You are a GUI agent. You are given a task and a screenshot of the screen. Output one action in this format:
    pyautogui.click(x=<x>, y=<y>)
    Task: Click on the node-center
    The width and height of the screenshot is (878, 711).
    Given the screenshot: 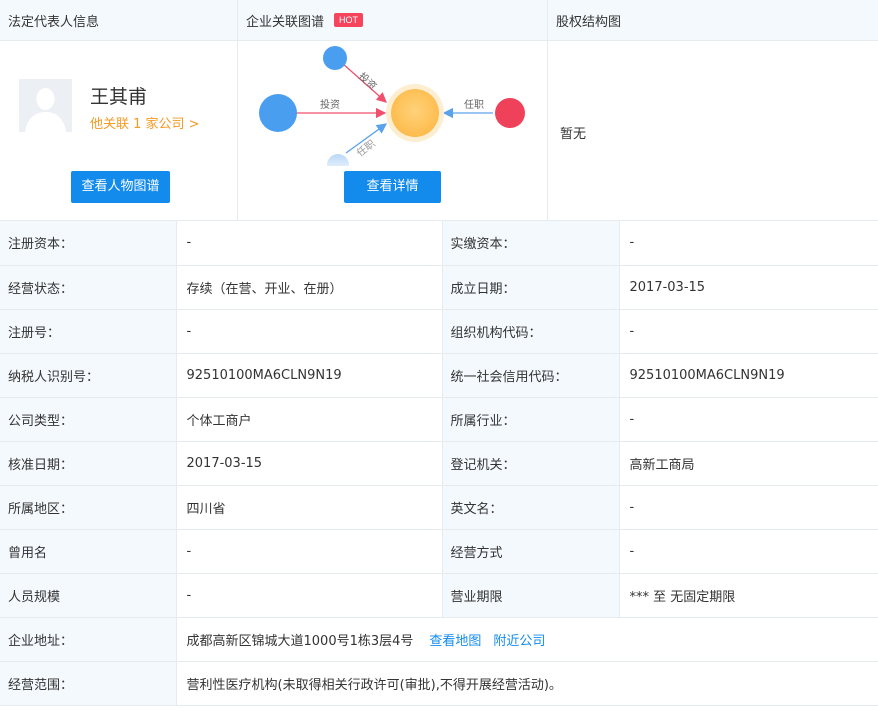 What is the action you would take?
    pyautogui.click(x=415, y=113)
    